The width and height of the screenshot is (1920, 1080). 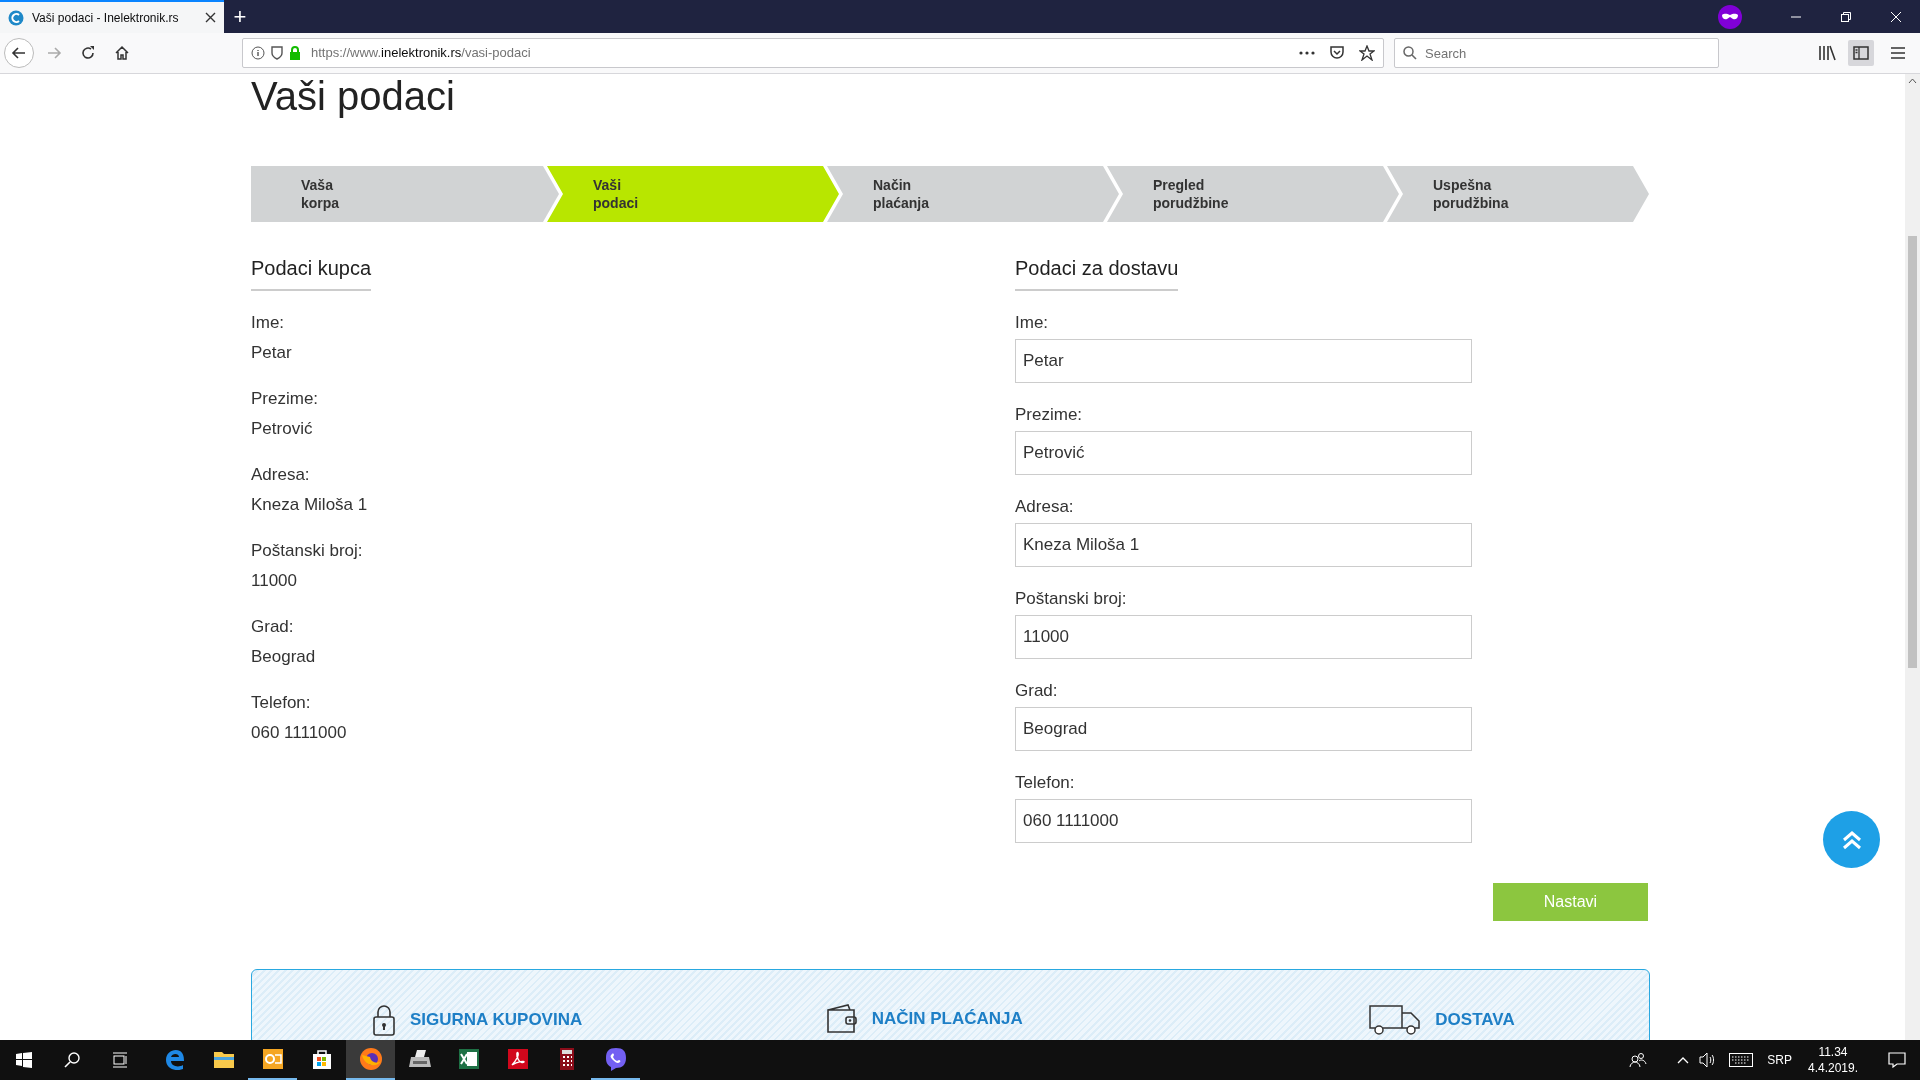 What do you see at coordinates (106, 18) in the screenshot?
I see `tab-title: Vaši podaci - Inelektronik.rs` at bounding box center [106, 18].